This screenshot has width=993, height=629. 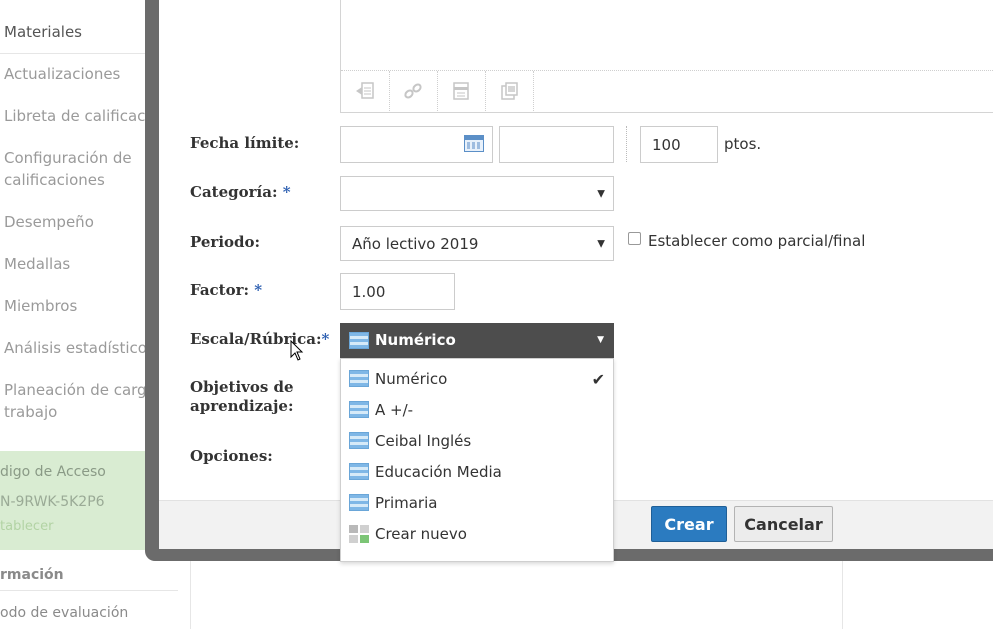 I want to click on scale-option-label: Crear nuevo, so click(x=421, y=534).